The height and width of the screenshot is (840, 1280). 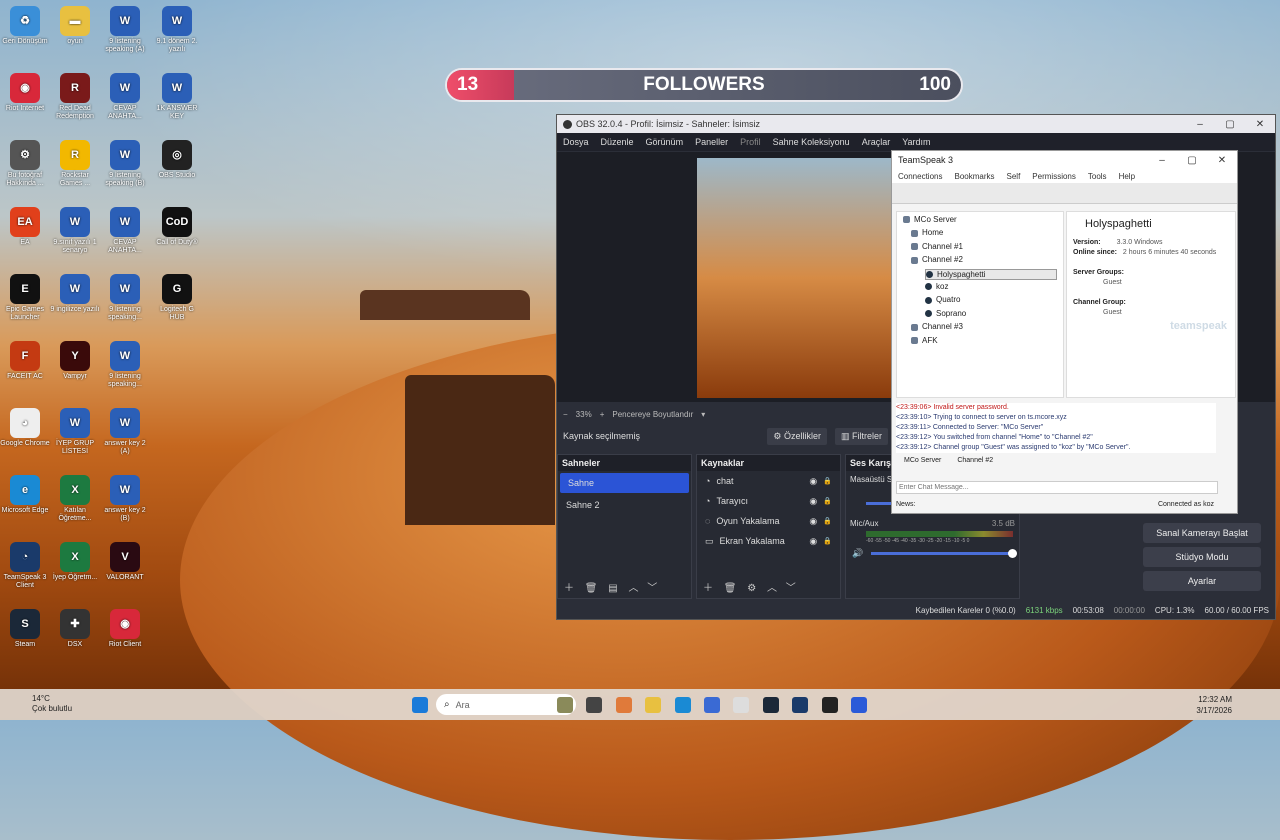 What do you see at coordinates (751, 588) in the screenshot?
I see `source-settings-button: ⚙` at bounding box center [751, 588].